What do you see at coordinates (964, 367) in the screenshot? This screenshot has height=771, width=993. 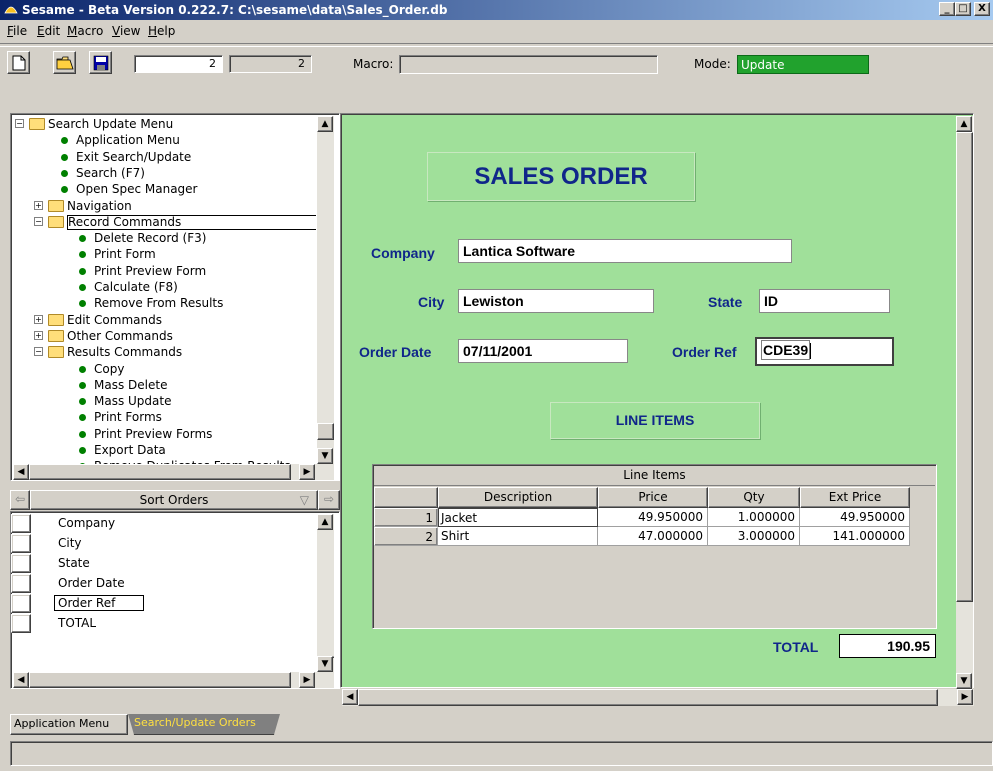 I see `form-scroll-thumb` at bounding box center [964, 367].